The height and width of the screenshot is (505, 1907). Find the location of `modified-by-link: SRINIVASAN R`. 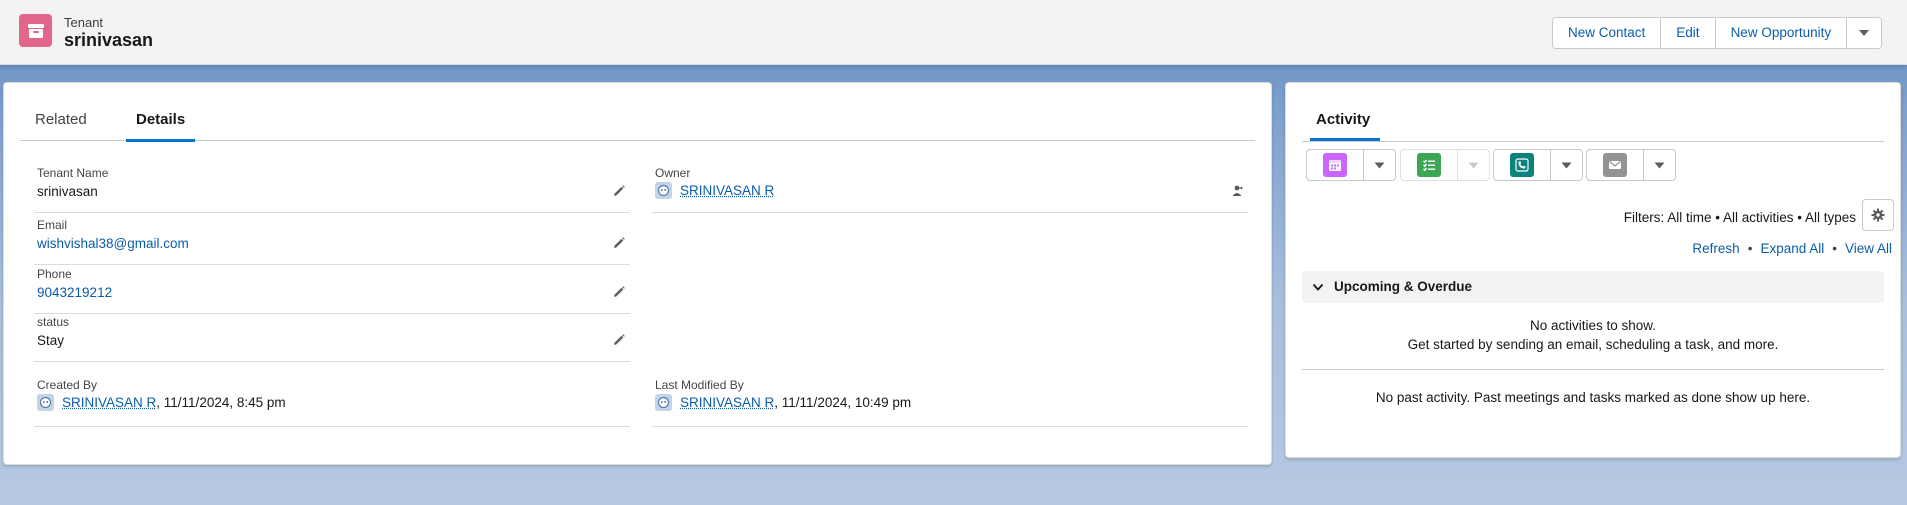

modified-by-link: SRINIVASAN R is located at coordinates (727, 402).